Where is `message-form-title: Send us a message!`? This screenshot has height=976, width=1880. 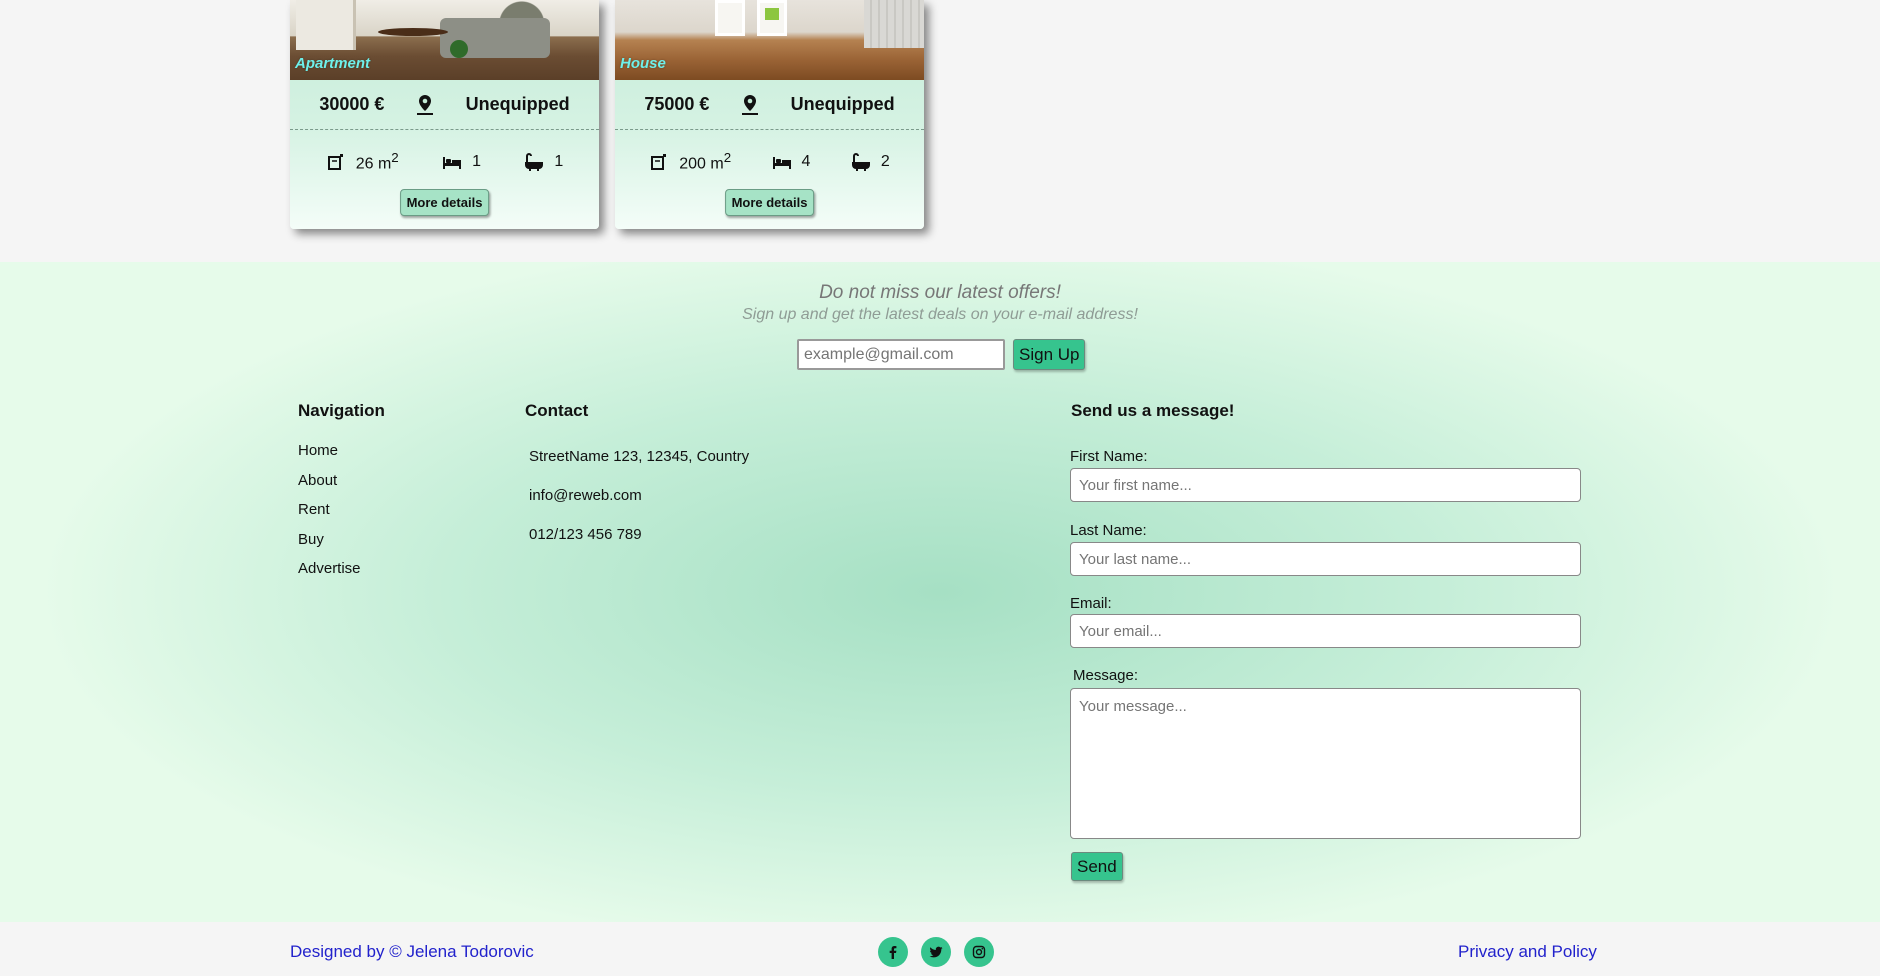
message-form-title: Send us a message! is located at coordinates (1153, 410).